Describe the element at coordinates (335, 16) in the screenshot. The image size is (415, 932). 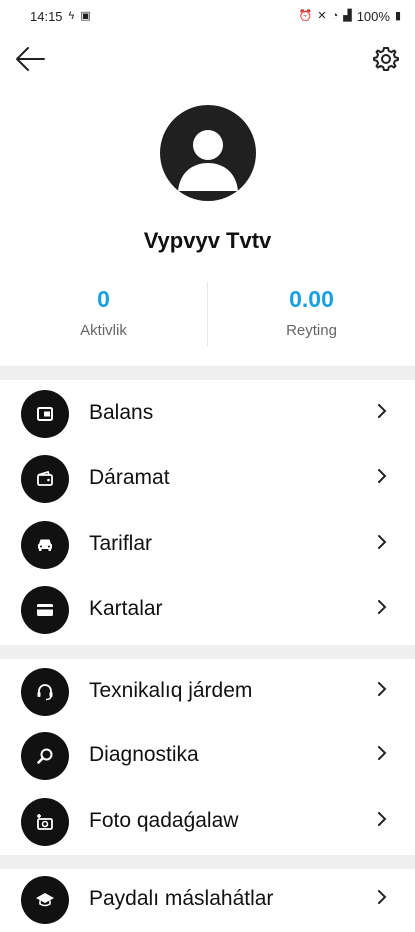
I see `wifi-icon: ◔` at that location.